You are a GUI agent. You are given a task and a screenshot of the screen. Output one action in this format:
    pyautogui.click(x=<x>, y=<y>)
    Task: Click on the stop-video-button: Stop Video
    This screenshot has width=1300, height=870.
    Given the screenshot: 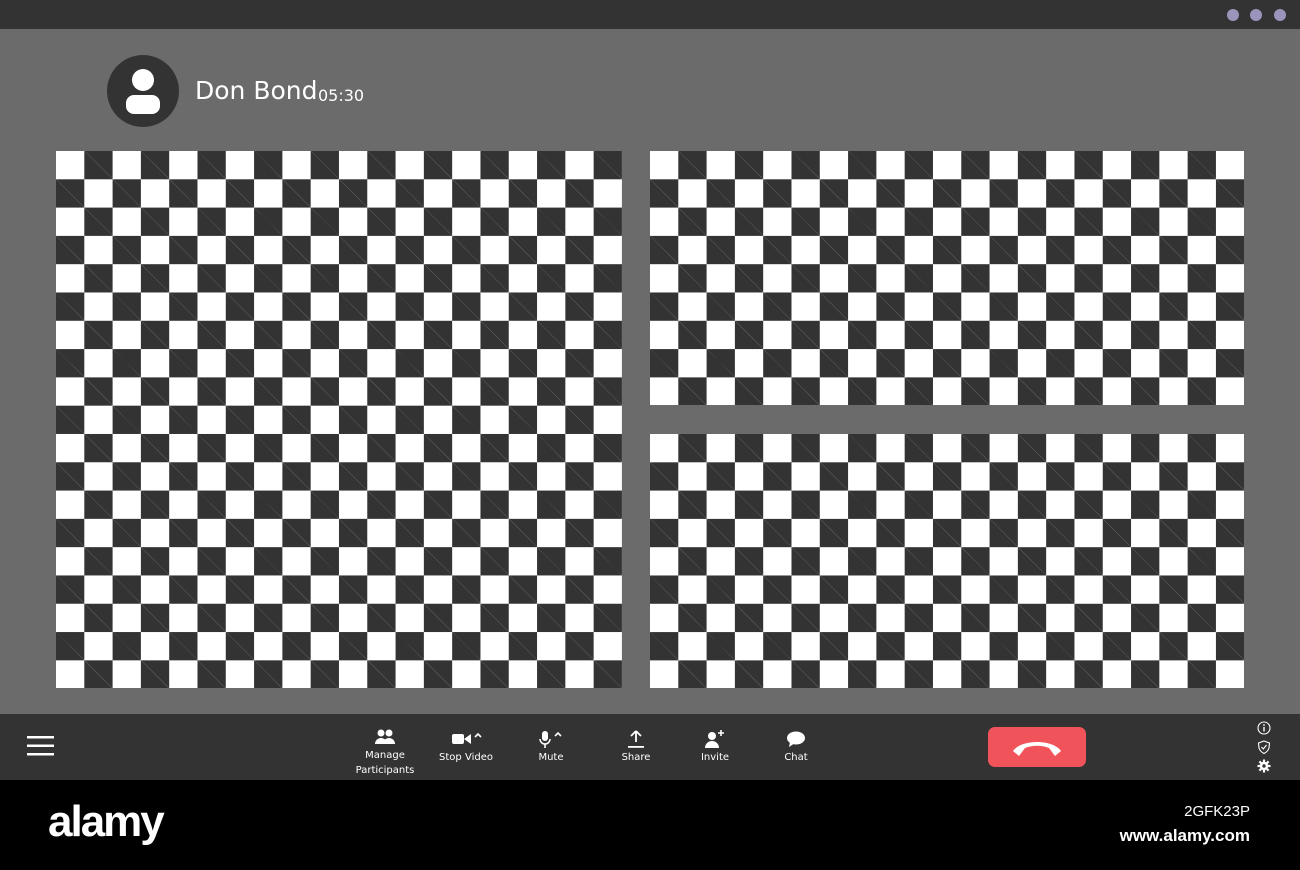 What is the action you would take?
    pyautogui.click(x=466, y=746)
    